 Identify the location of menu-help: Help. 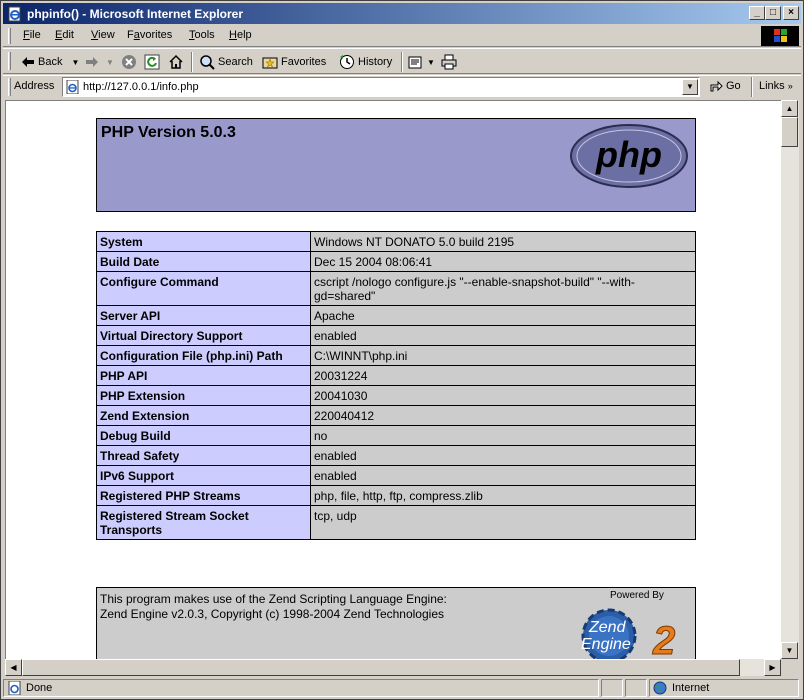
(240, 35).